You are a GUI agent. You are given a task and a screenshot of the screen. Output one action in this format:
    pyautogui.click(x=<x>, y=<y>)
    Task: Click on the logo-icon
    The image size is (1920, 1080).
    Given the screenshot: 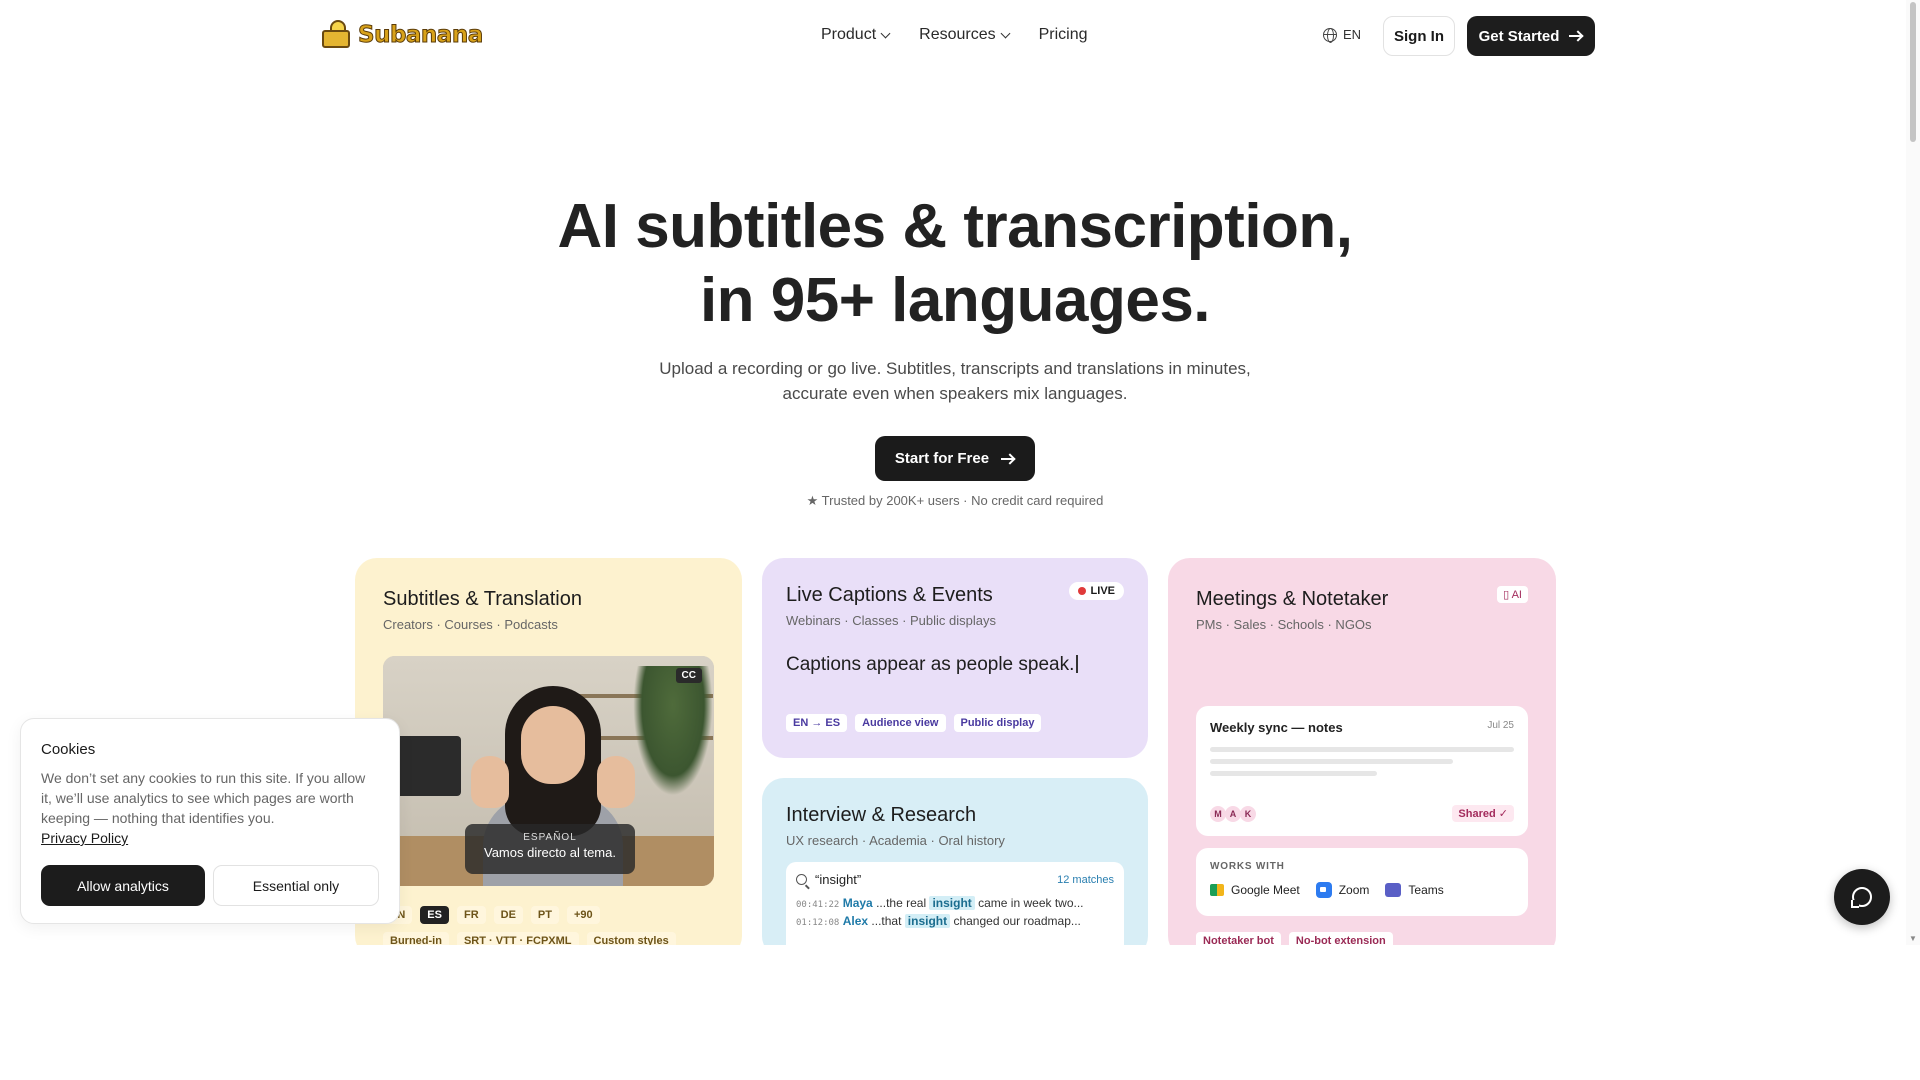 What is the action you would take?
    pyautogui.click(x=337, y=35)
    